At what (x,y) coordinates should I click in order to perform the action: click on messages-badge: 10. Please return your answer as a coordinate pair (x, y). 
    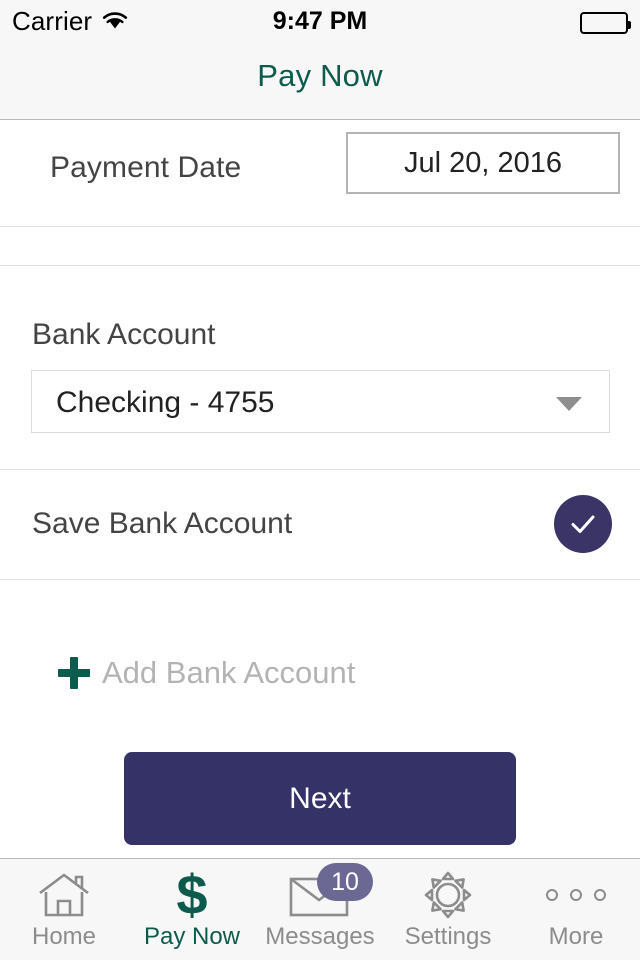
    Looking at the image, I should click on (345, 882).